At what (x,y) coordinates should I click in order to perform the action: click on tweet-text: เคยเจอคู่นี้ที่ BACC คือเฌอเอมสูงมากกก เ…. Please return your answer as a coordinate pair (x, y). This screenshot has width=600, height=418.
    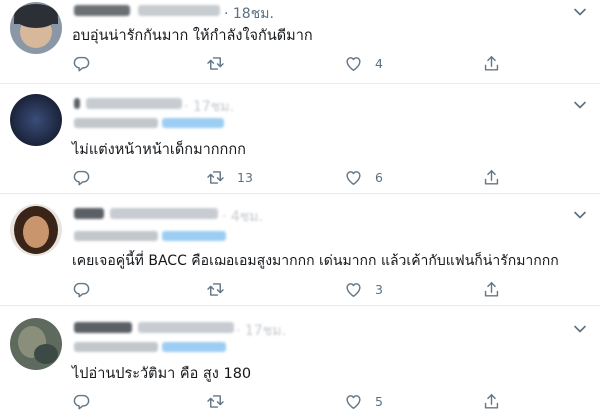
    Looking at the image, I should click on (315, 261).